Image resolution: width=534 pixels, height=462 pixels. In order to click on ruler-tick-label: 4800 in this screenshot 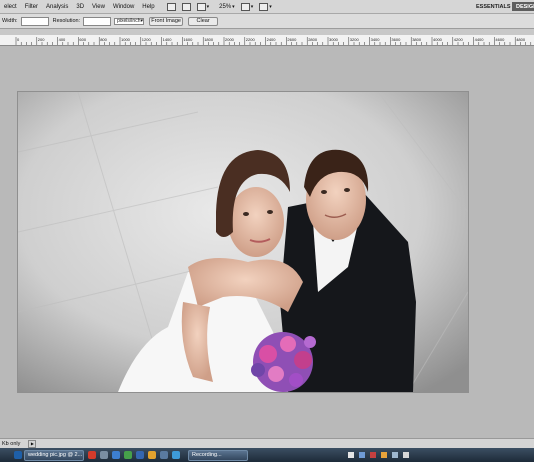, I will do `click(521, 39)`.